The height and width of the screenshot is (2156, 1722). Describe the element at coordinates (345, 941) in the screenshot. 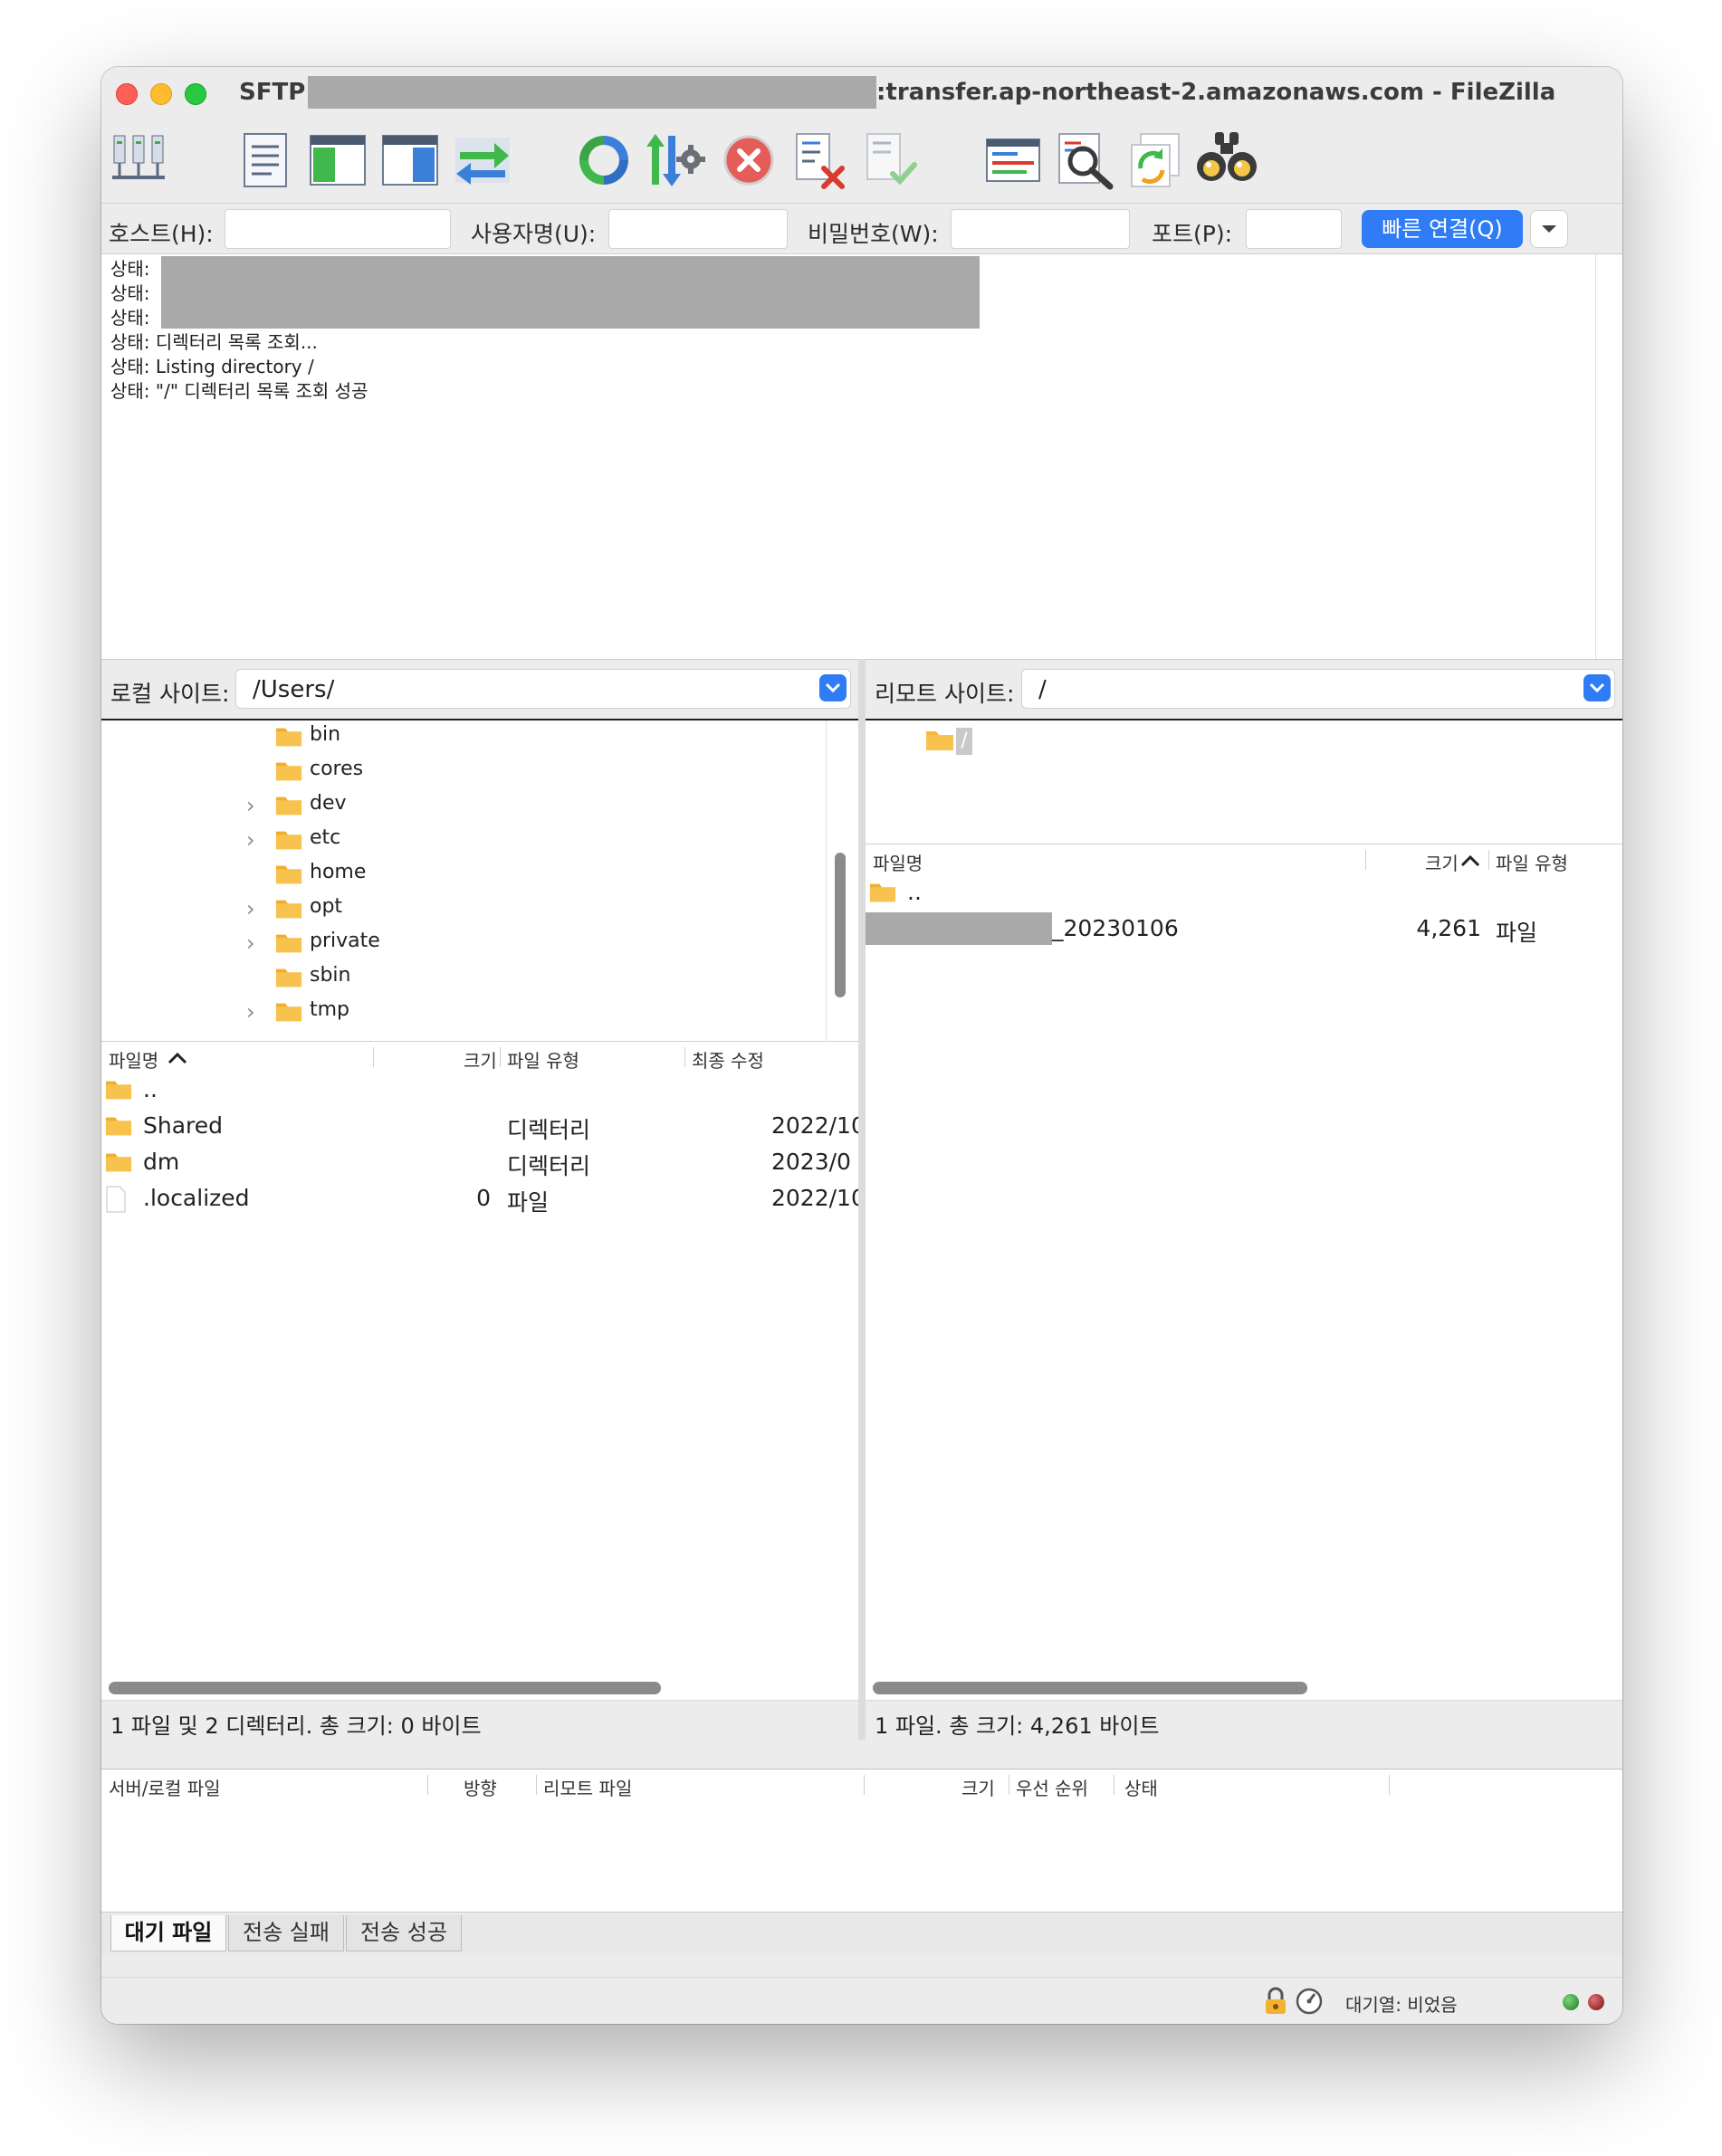

I see `tree-item-label: private` at that location.